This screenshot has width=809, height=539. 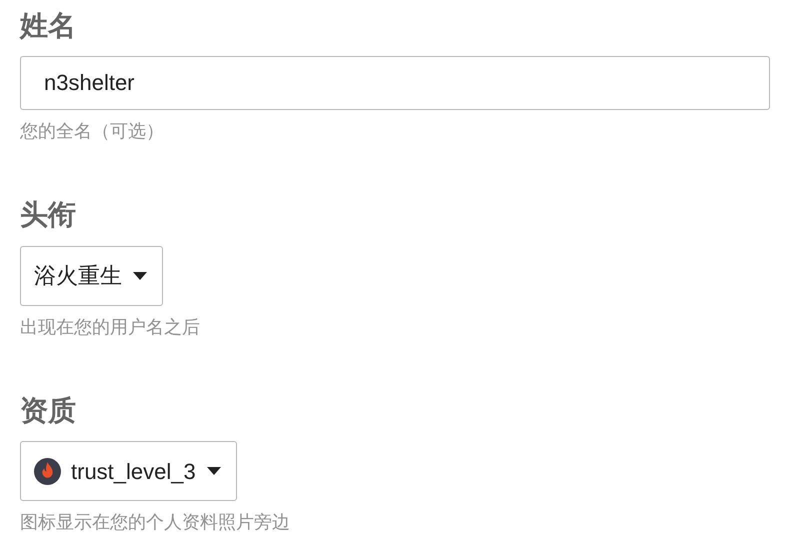 What do you see at coordinates (48, 26) in the screenshot?
I see `field-label: 姓名` at bounding box center [48, 26].